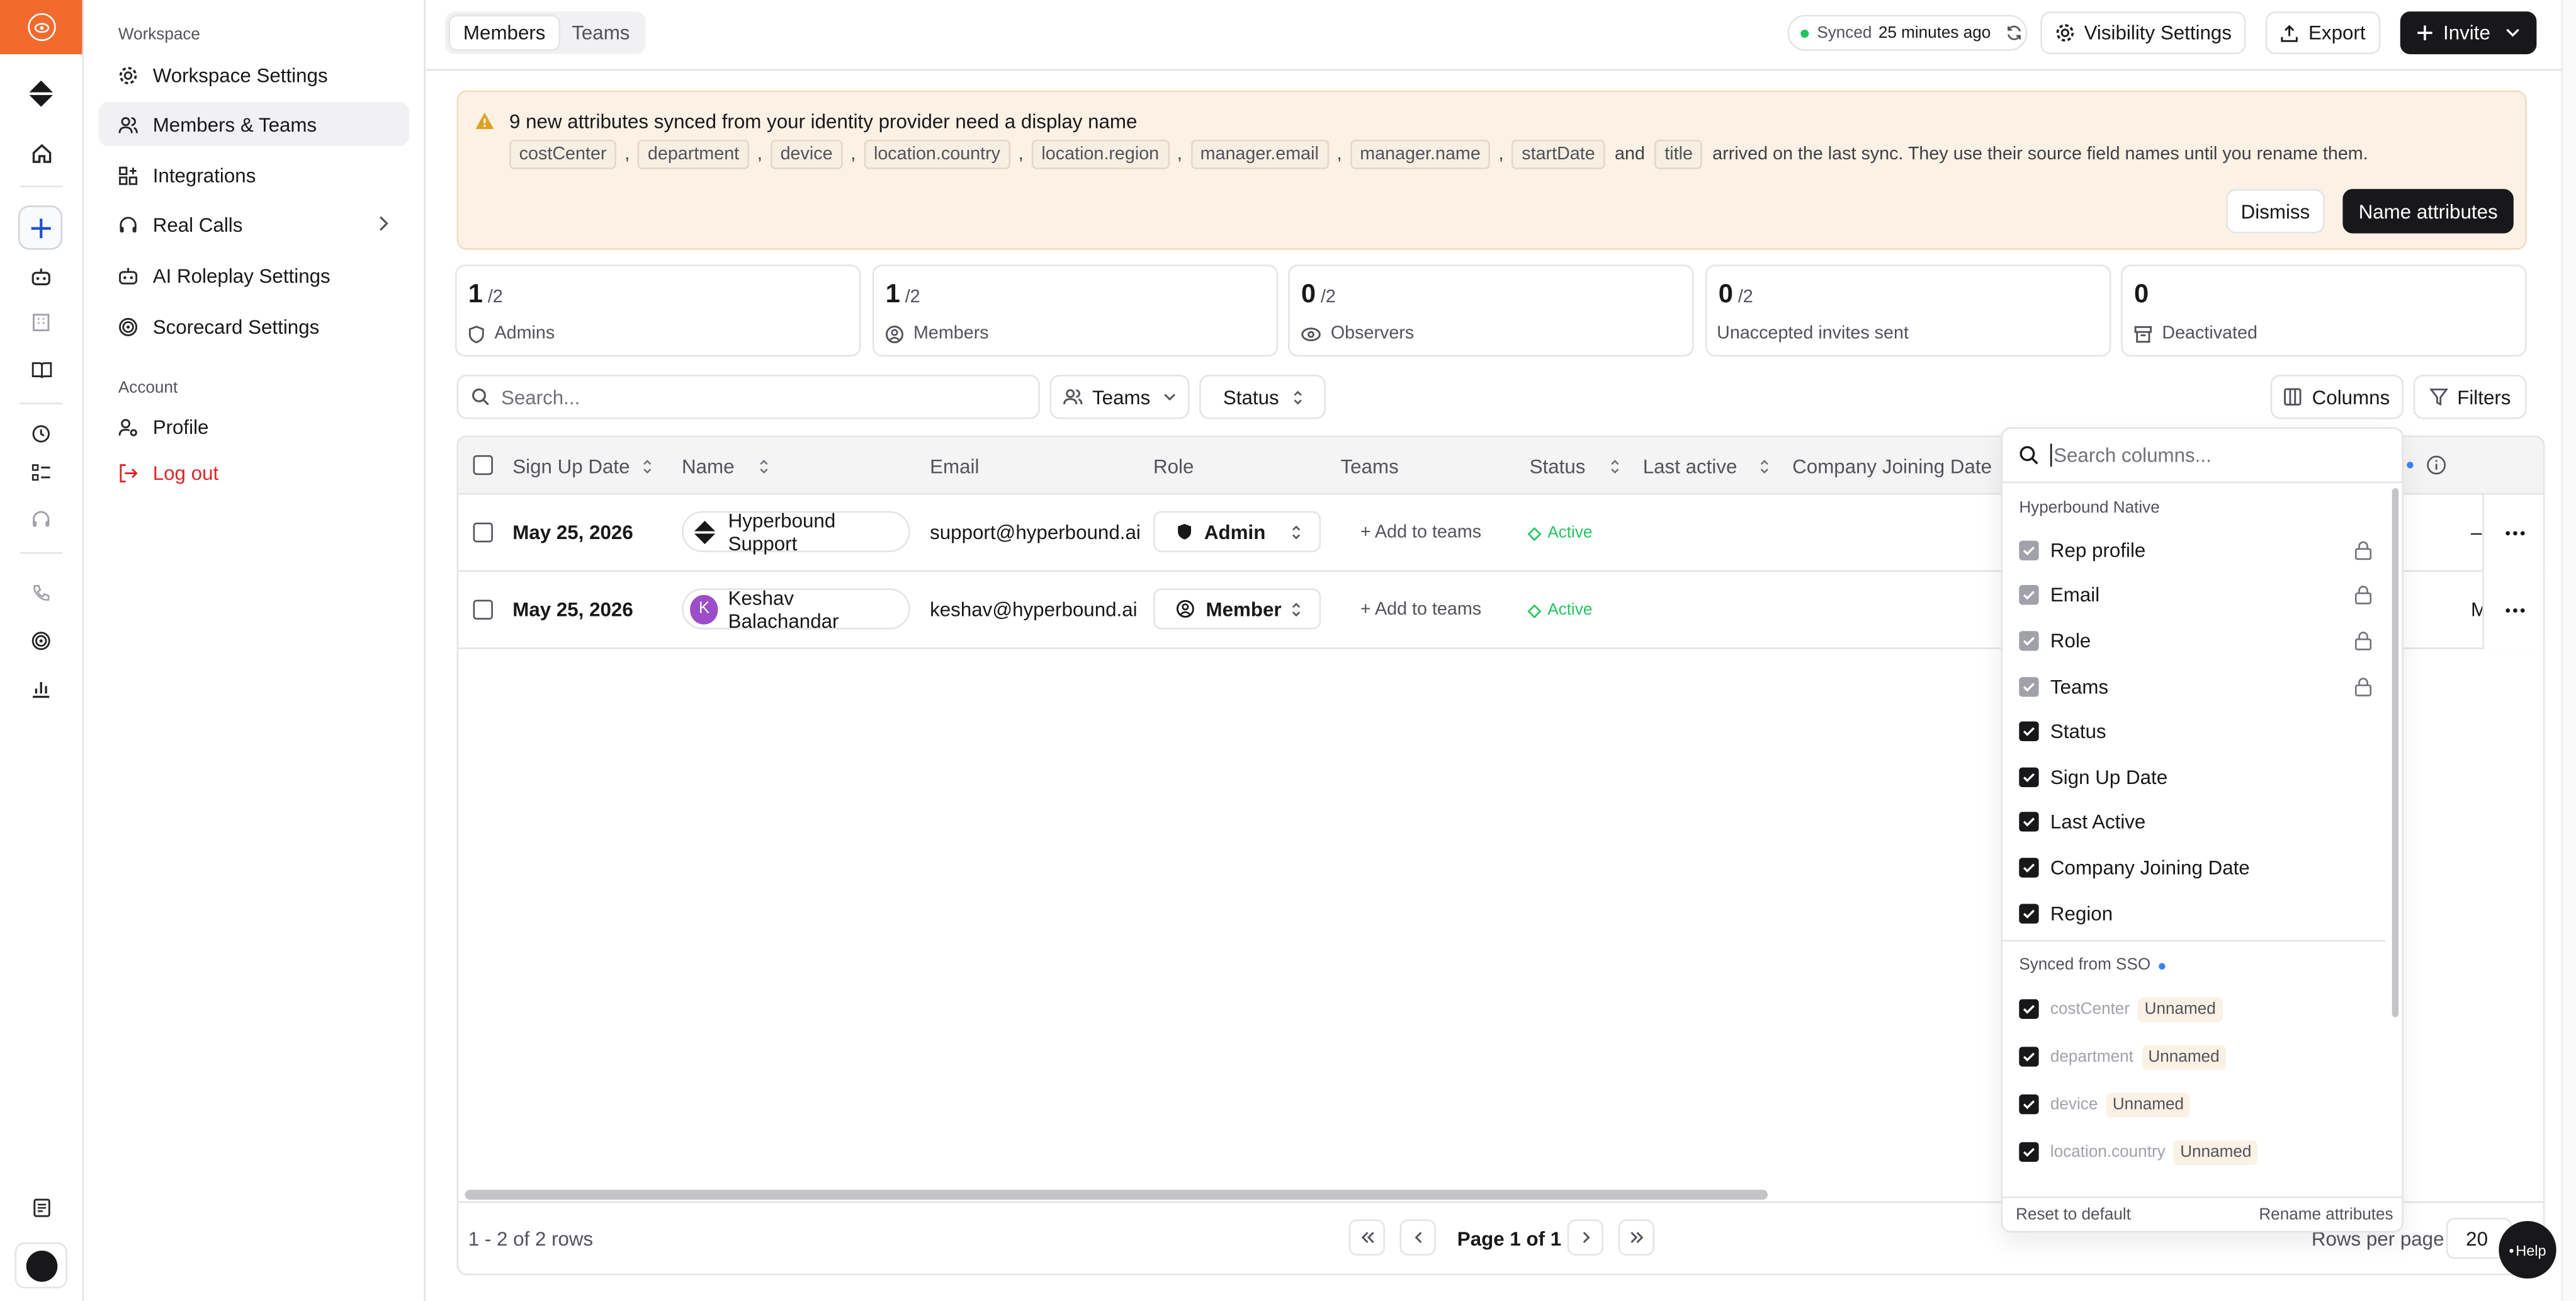 The height and width of the screenshot is (1301, 2576). I want to click on previous-page-button, so click(1417, 1237).